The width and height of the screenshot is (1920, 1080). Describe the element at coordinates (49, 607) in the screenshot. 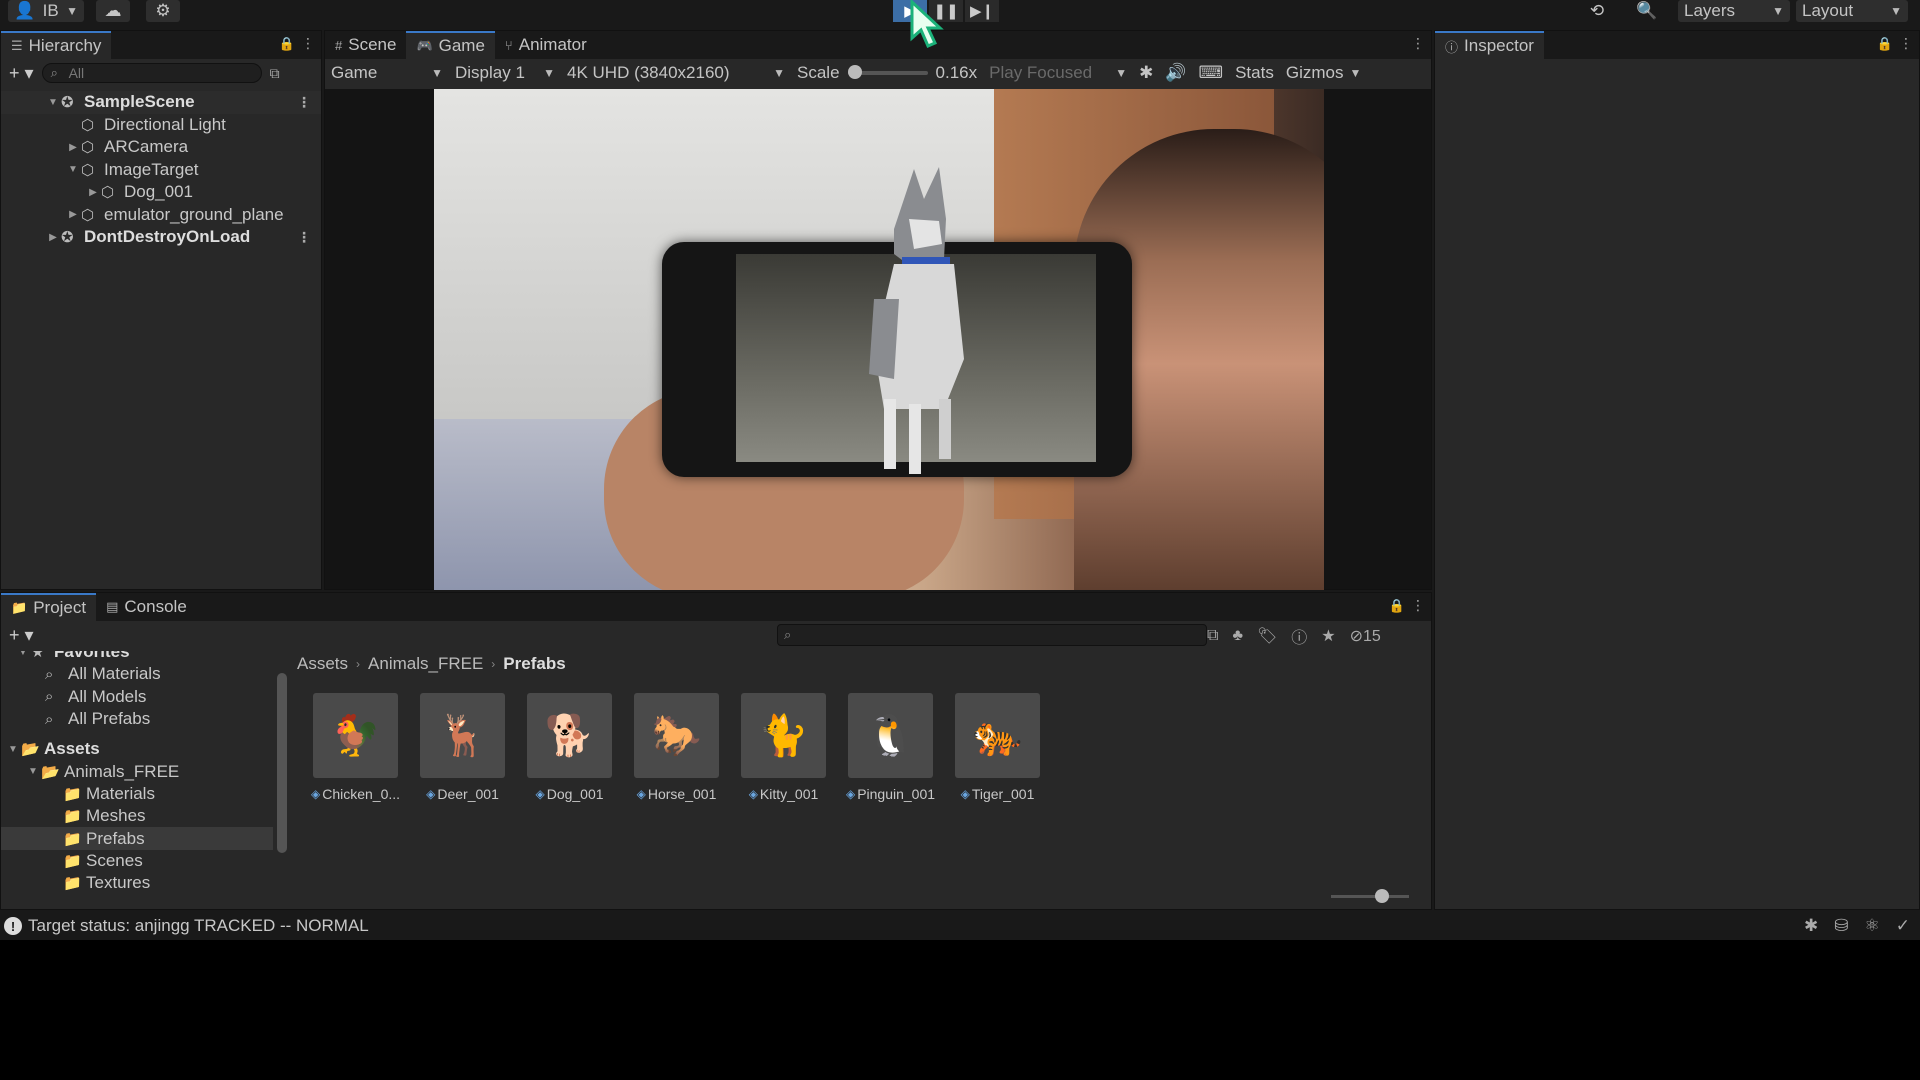

I see `tab-project: 📁 Project` at that location.